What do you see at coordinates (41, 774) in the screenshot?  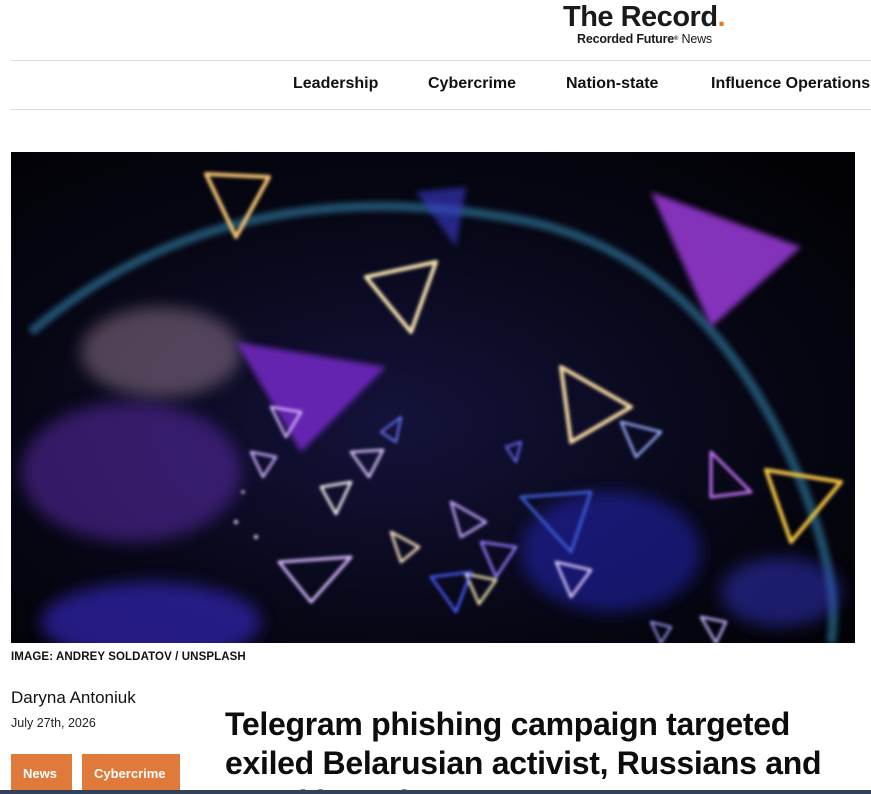 I see `tag-news: News` at bounding box center [41, 774].